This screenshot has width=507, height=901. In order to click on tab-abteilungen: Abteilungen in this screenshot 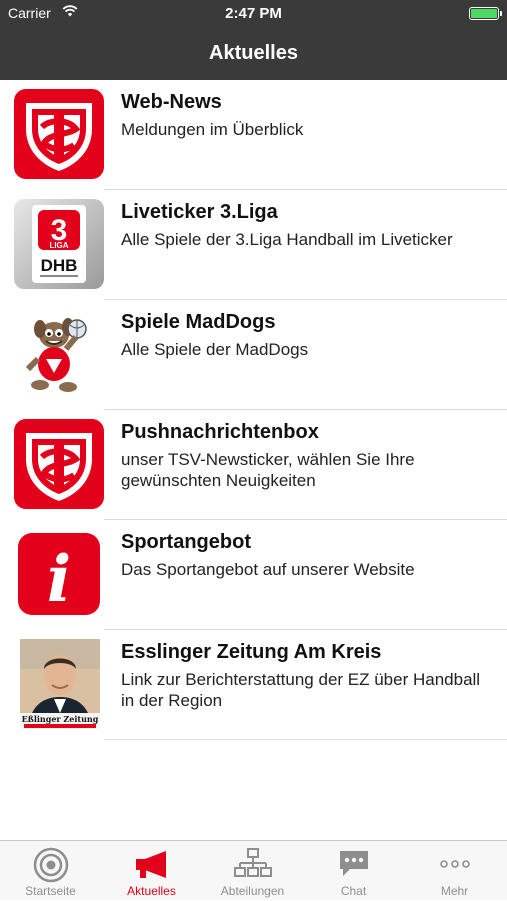, I will do `click(252, 871)`.